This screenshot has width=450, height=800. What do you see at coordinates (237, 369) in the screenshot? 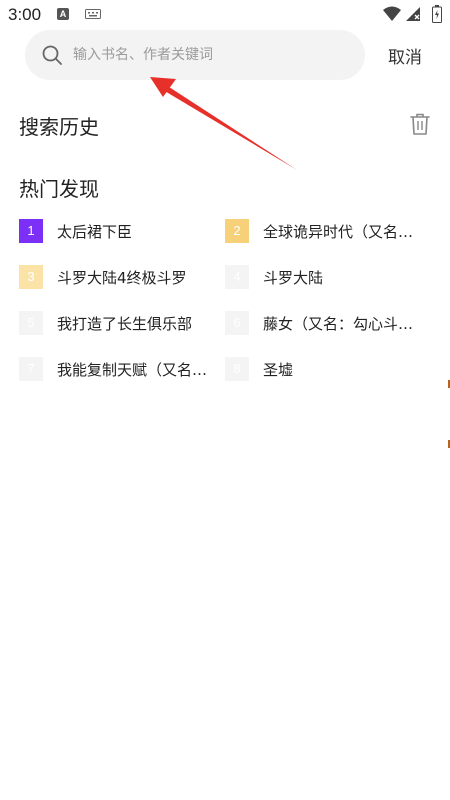
I see `rank-badge: 8` at bounding box center [237, 369].